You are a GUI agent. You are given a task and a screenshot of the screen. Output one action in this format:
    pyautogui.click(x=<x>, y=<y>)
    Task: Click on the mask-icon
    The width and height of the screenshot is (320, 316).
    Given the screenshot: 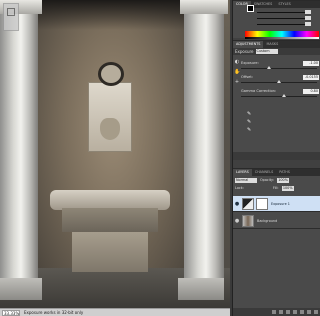 What is the action you would take?
    pyautogui.click(x=288, y=312)
    